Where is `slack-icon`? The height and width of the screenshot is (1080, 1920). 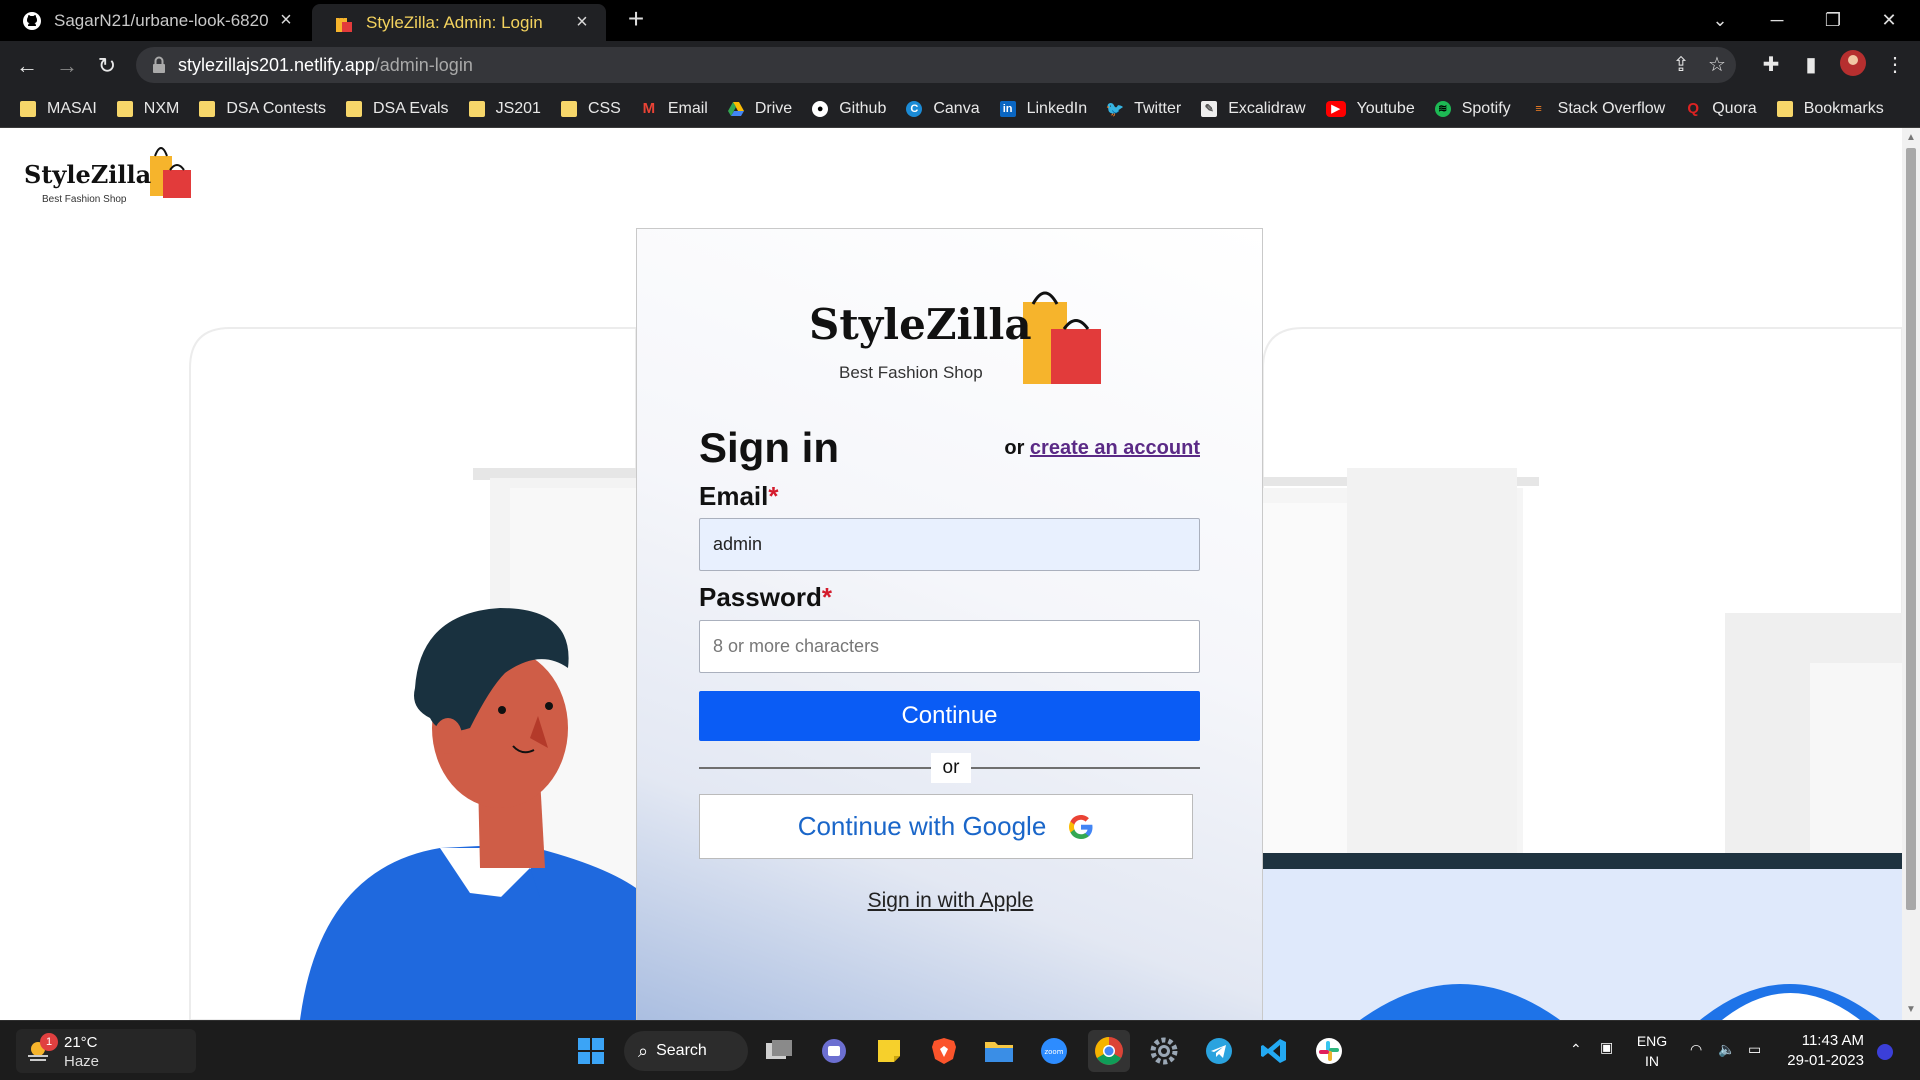
slack-icon is located at coordinates (1329, 1051).